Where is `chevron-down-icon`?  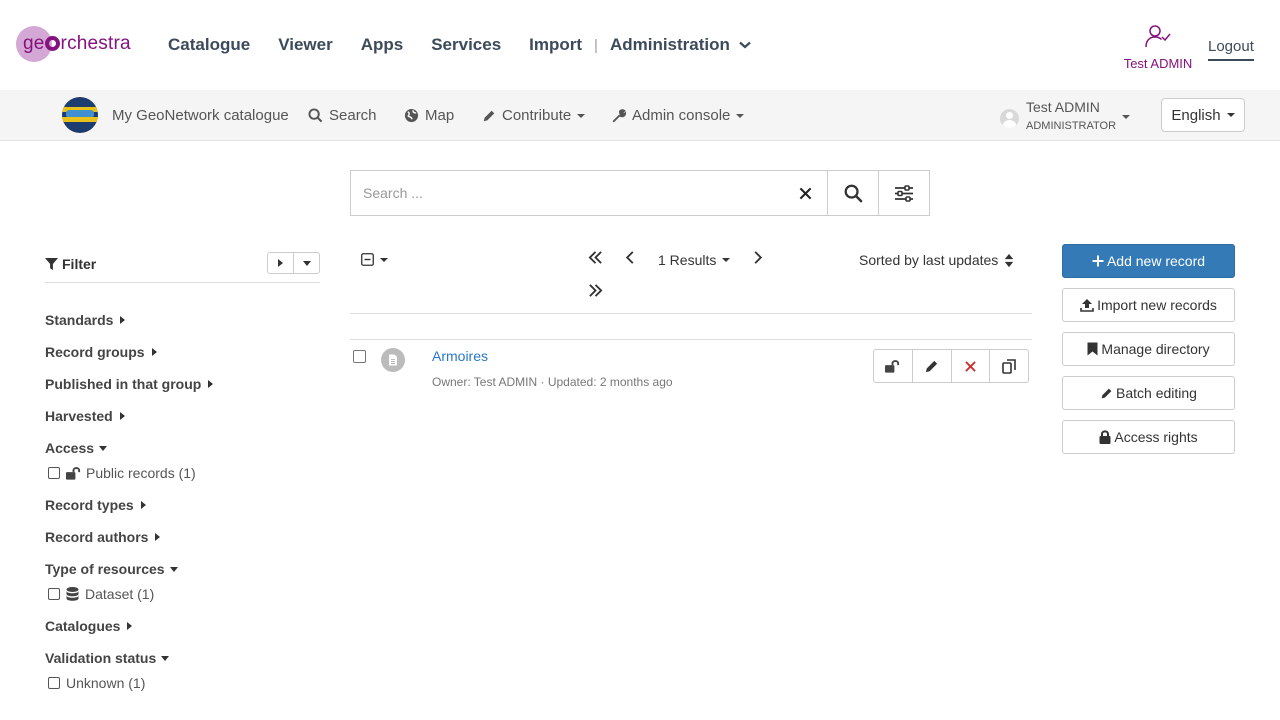 chevron-down-icon is located at coordinates (745, 45).